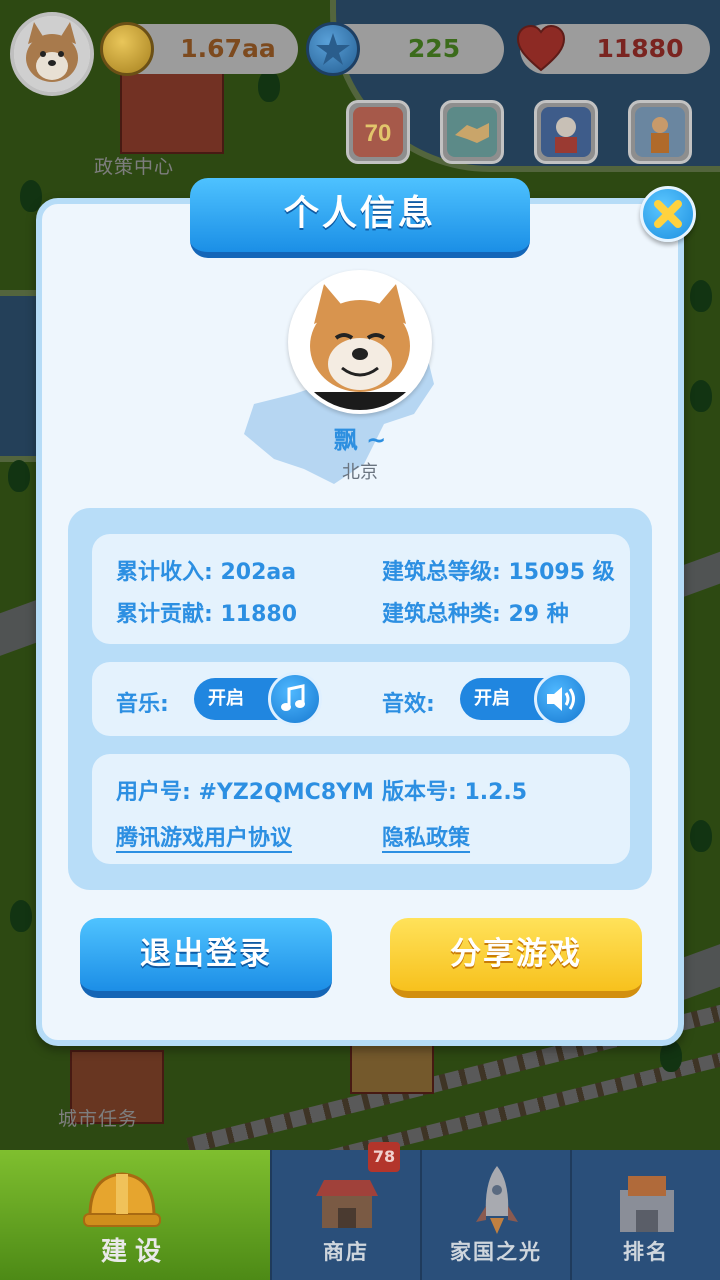 The height and width of the screenshot is (1280, 720). Describe the element at coordinates (492, 698) in the screenshot. I see `sound-effect-state: 开启` at that location.